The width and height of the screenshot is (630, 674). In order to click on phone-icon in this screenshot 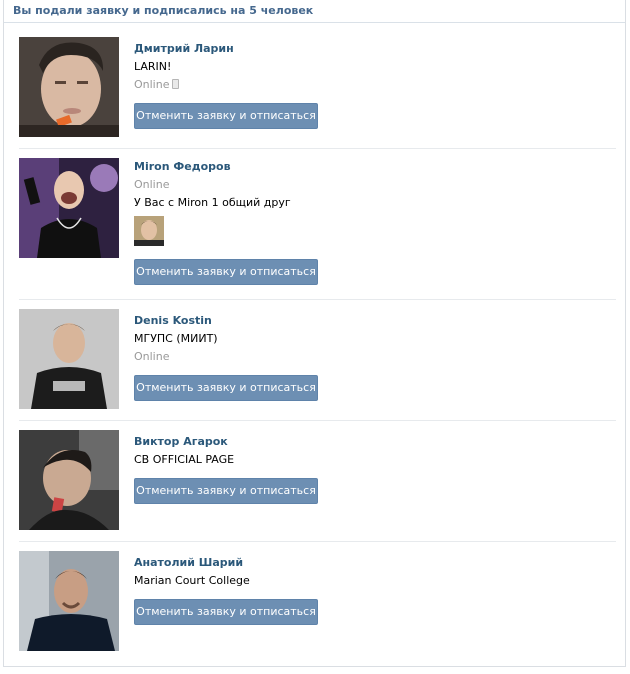, I will do `click(176, 84)`.